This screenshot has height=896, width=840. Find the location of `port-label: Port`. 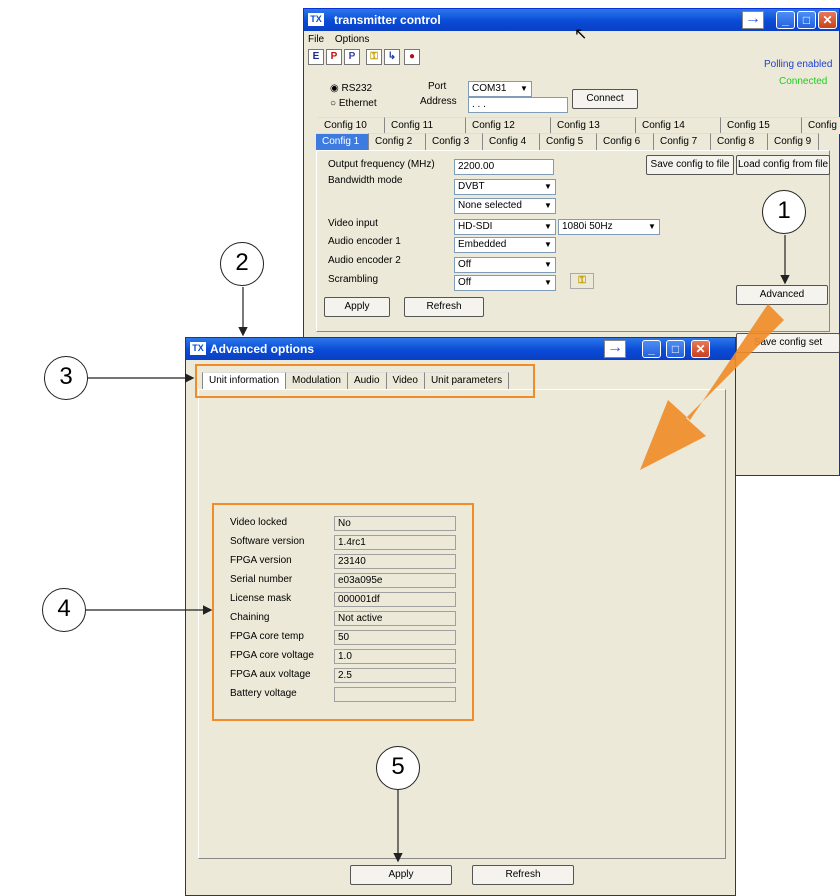

port-label: Port is located at coordinates (437, 86).